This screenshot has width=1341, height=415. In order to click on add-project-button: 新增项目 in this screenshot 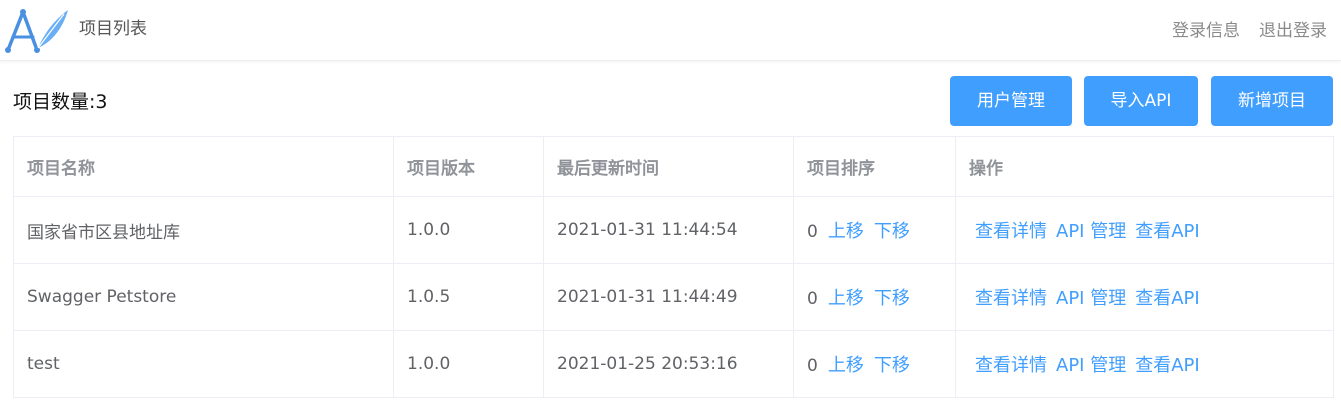, I will do `click(1272, 101)`.